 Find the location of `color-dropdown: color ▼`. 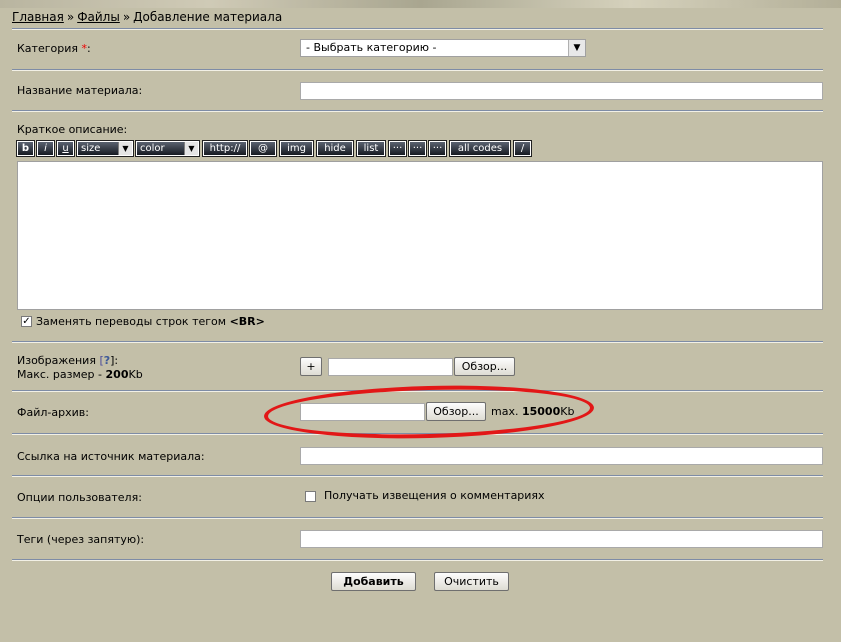

color-dropdown: color ▼ is located at coordinates (167, 148).